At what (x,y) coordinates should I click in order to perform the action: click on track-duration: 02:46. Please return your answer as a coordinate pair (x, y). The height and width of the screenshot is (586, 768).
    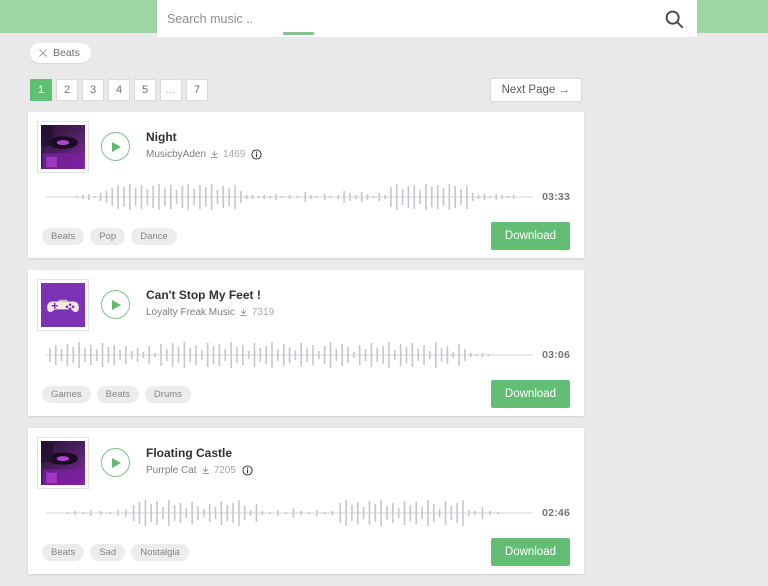
    Looking at the image, I should click on (556, 513).